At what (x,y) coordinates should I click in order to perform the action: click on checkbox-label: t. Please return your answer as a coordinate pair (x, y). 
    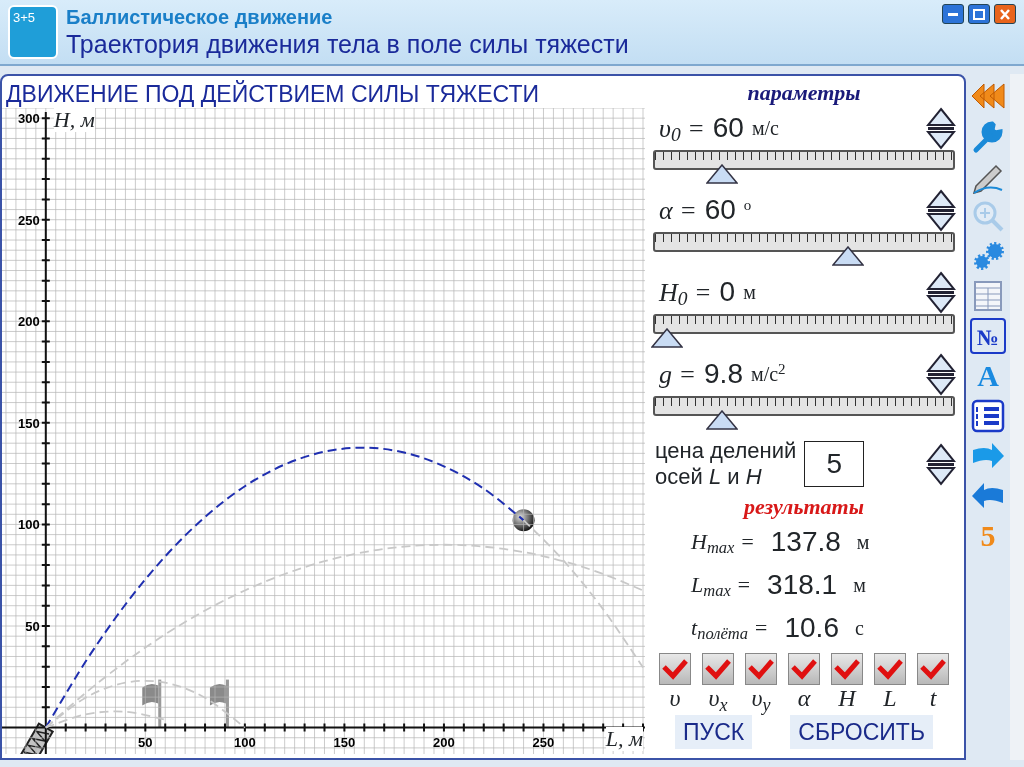
    Looking at the image, I should click on (933, 698).